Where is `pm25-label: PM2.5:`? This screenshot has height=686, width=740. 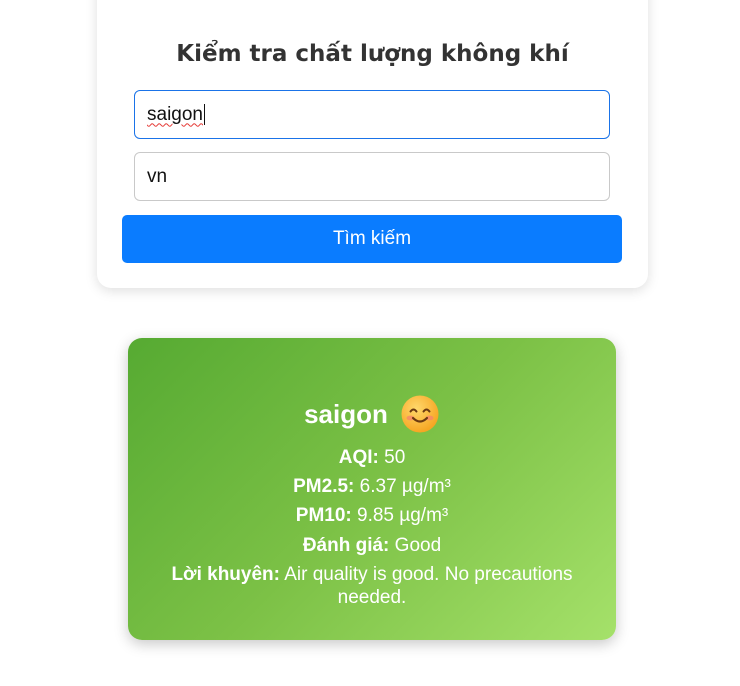 pm25-label: PM2.5: is located at coordinates (324, 486).